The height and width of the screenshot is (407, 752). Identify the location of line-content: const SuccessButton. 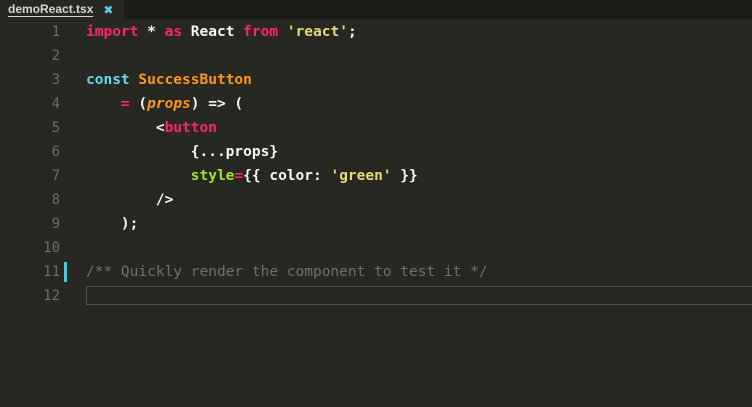
(169, 80).